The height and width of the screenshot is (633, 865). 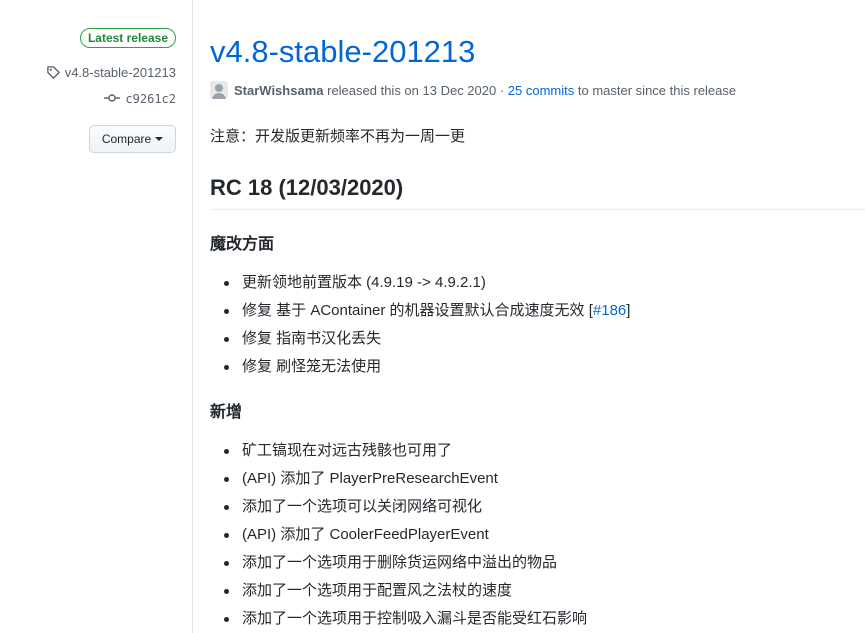 What do you see at coordinates (159, 139) in the screenshot?
I see `chevron-down-icon` at bounding box center [159, 139].